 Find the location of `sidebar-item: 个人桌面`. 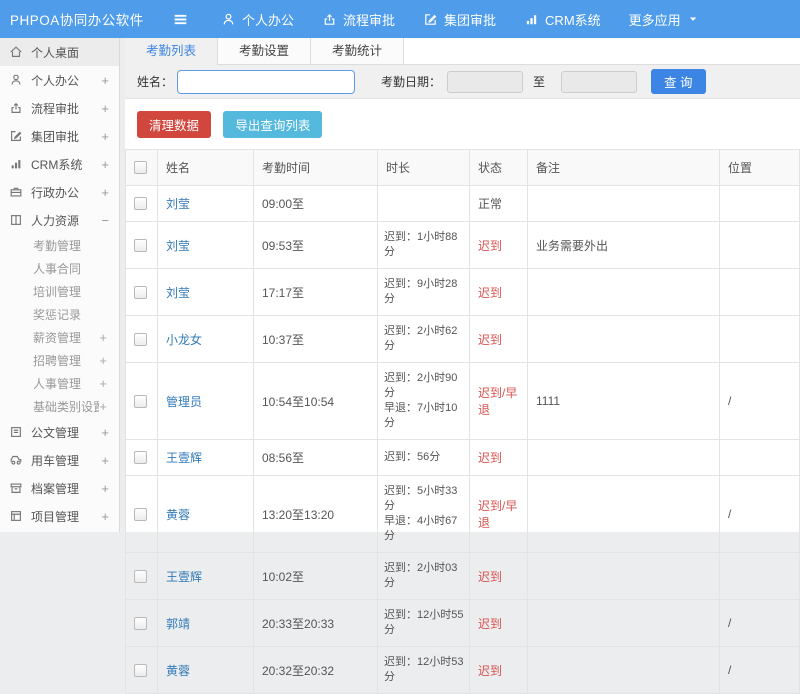

sidebar-item: 个人桌面 is located at coordinates (59, 52).